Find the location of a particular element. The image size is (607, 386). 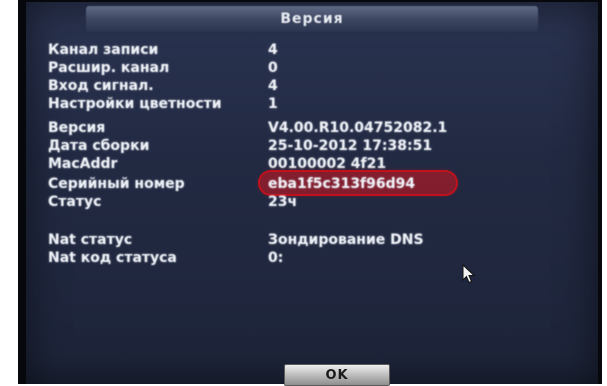

info-value: 0: is located at coordinates (276, 258).